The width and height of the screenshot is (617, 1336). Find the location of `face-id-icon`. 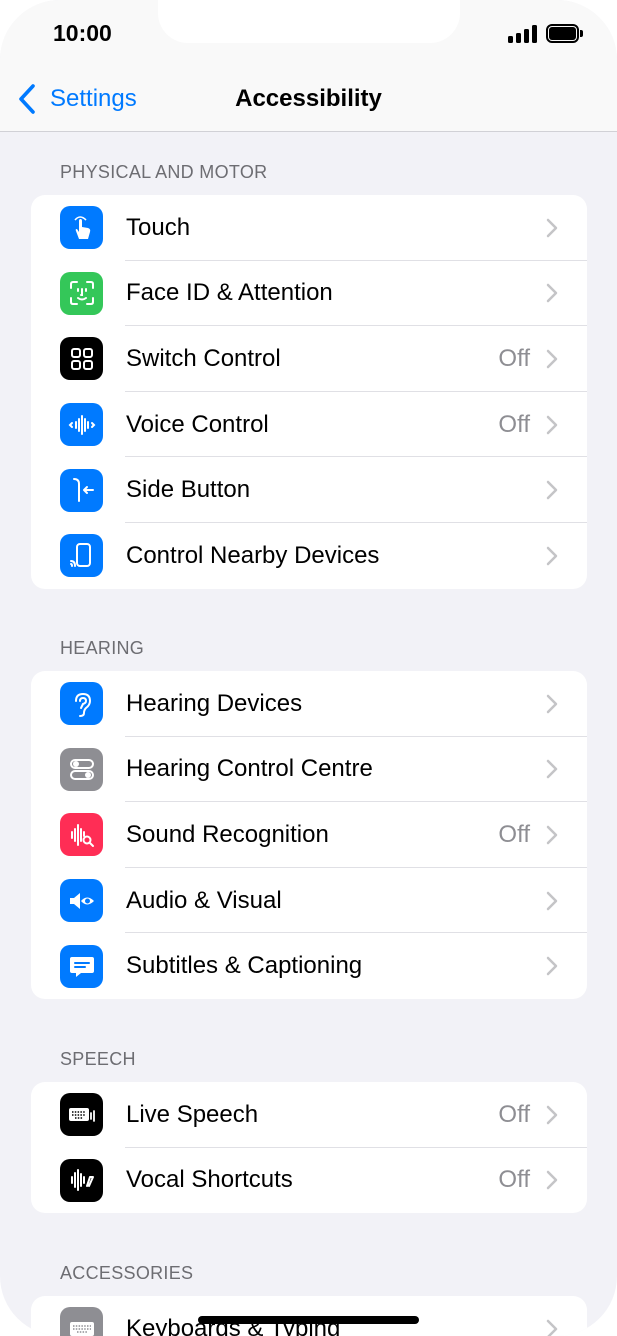

face-id-icon is located at coordinates (81, 293).